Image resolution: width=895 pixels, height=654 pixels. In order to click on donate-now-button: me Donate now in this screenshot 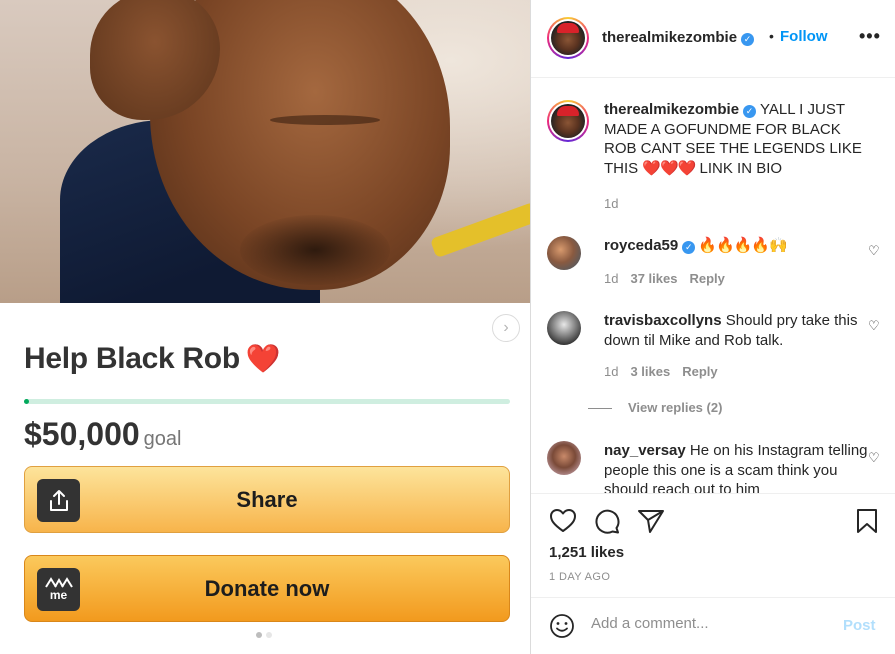, I will do `click(267, 588)`.